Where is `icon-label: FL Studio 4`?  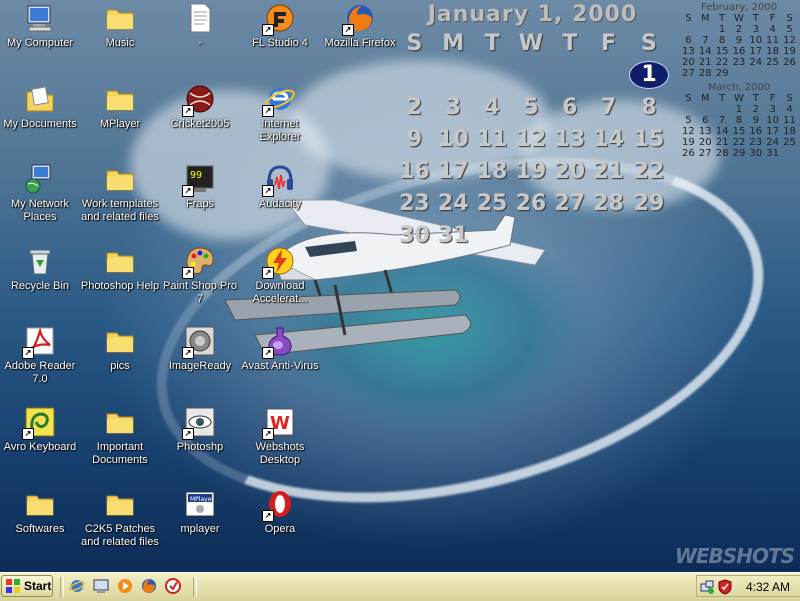
icon-label: FL Studio 4 is located at coordinates (280, 43).